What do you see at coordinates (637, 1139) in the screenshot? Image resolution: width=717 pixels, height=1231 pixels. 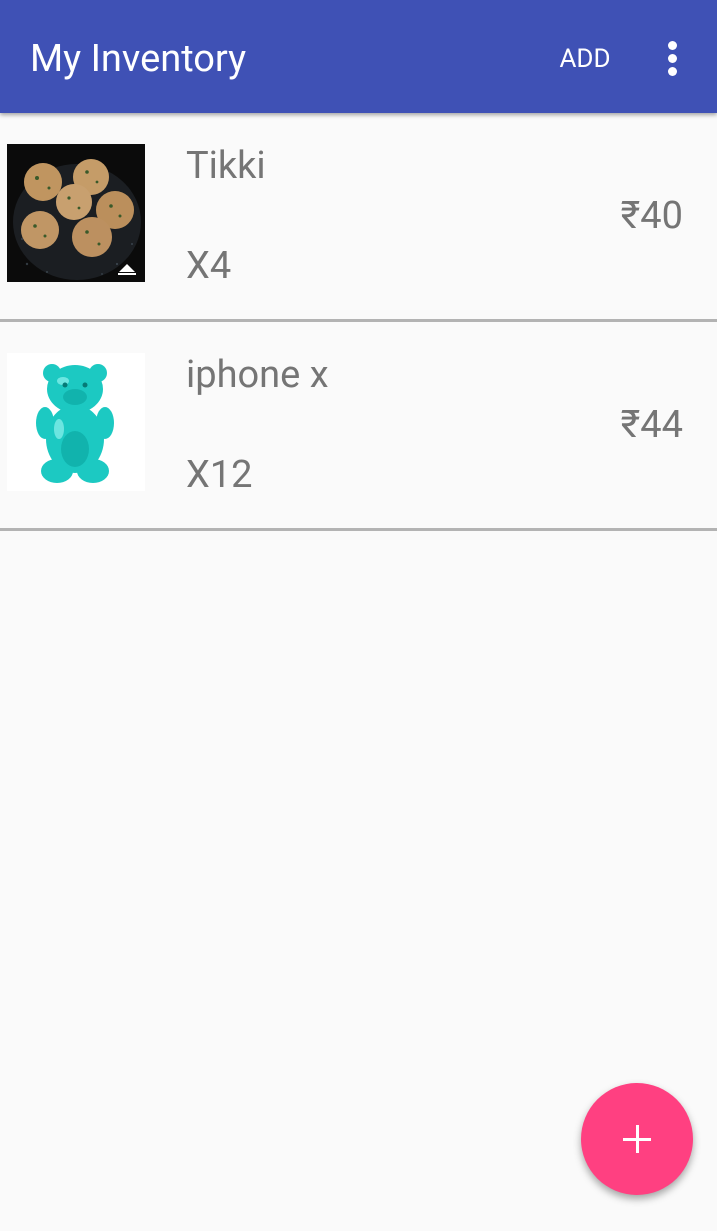 I see `add-item-fab` at bounding box center [637, 1139].